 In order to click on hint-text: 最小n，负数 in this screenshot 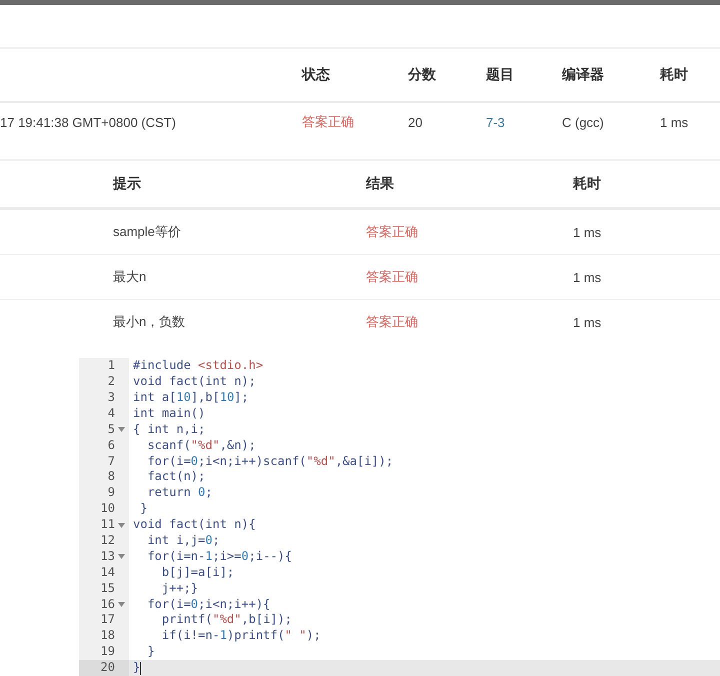, I will do `click(149, 322)`.